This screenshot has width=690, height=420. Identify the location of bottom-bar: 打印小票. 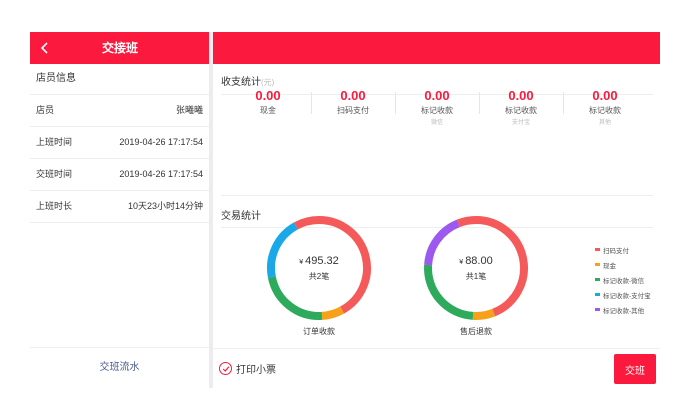
(436, 368).